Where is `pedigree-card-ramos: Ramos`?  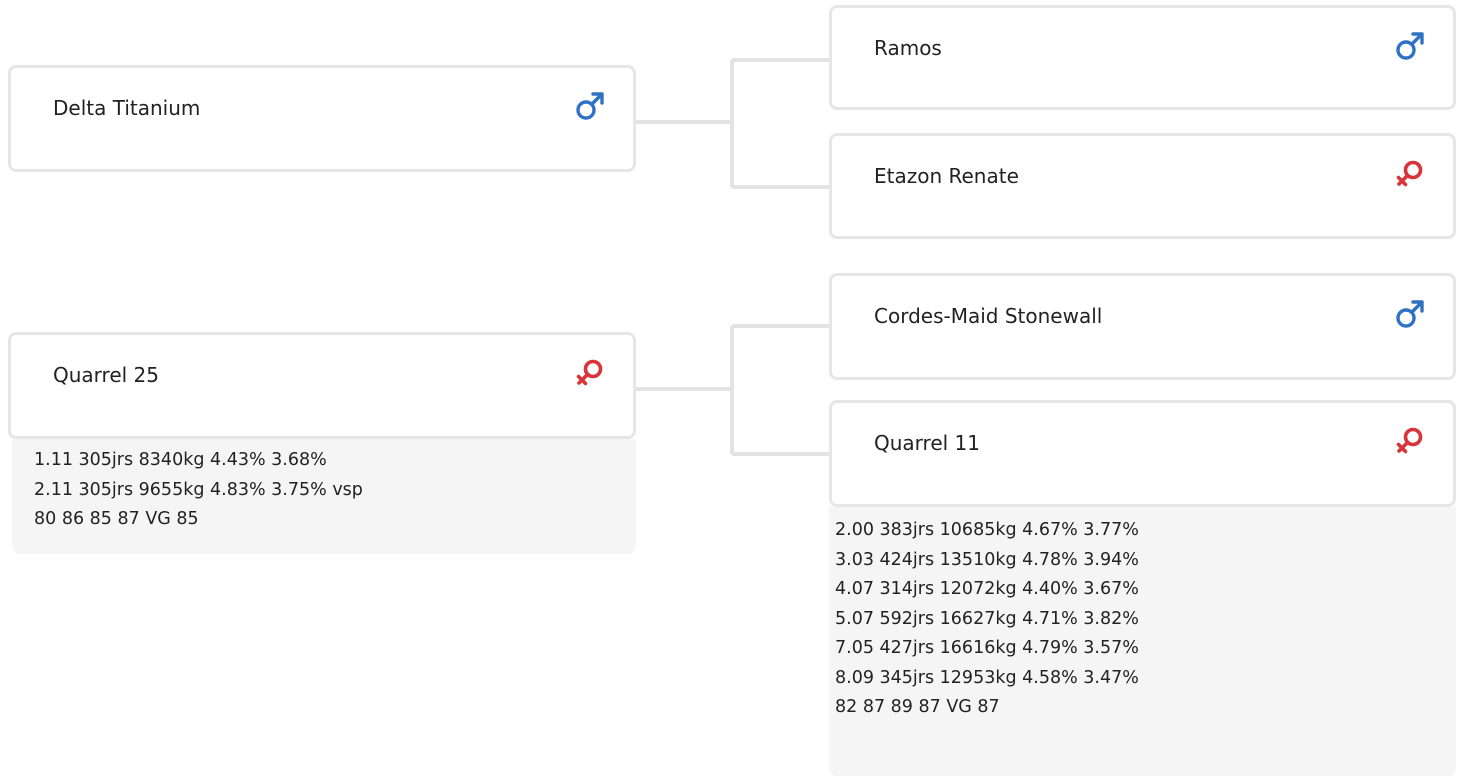
pedigree-card-ramos: Ramos is located at coordinates (1142, 57).